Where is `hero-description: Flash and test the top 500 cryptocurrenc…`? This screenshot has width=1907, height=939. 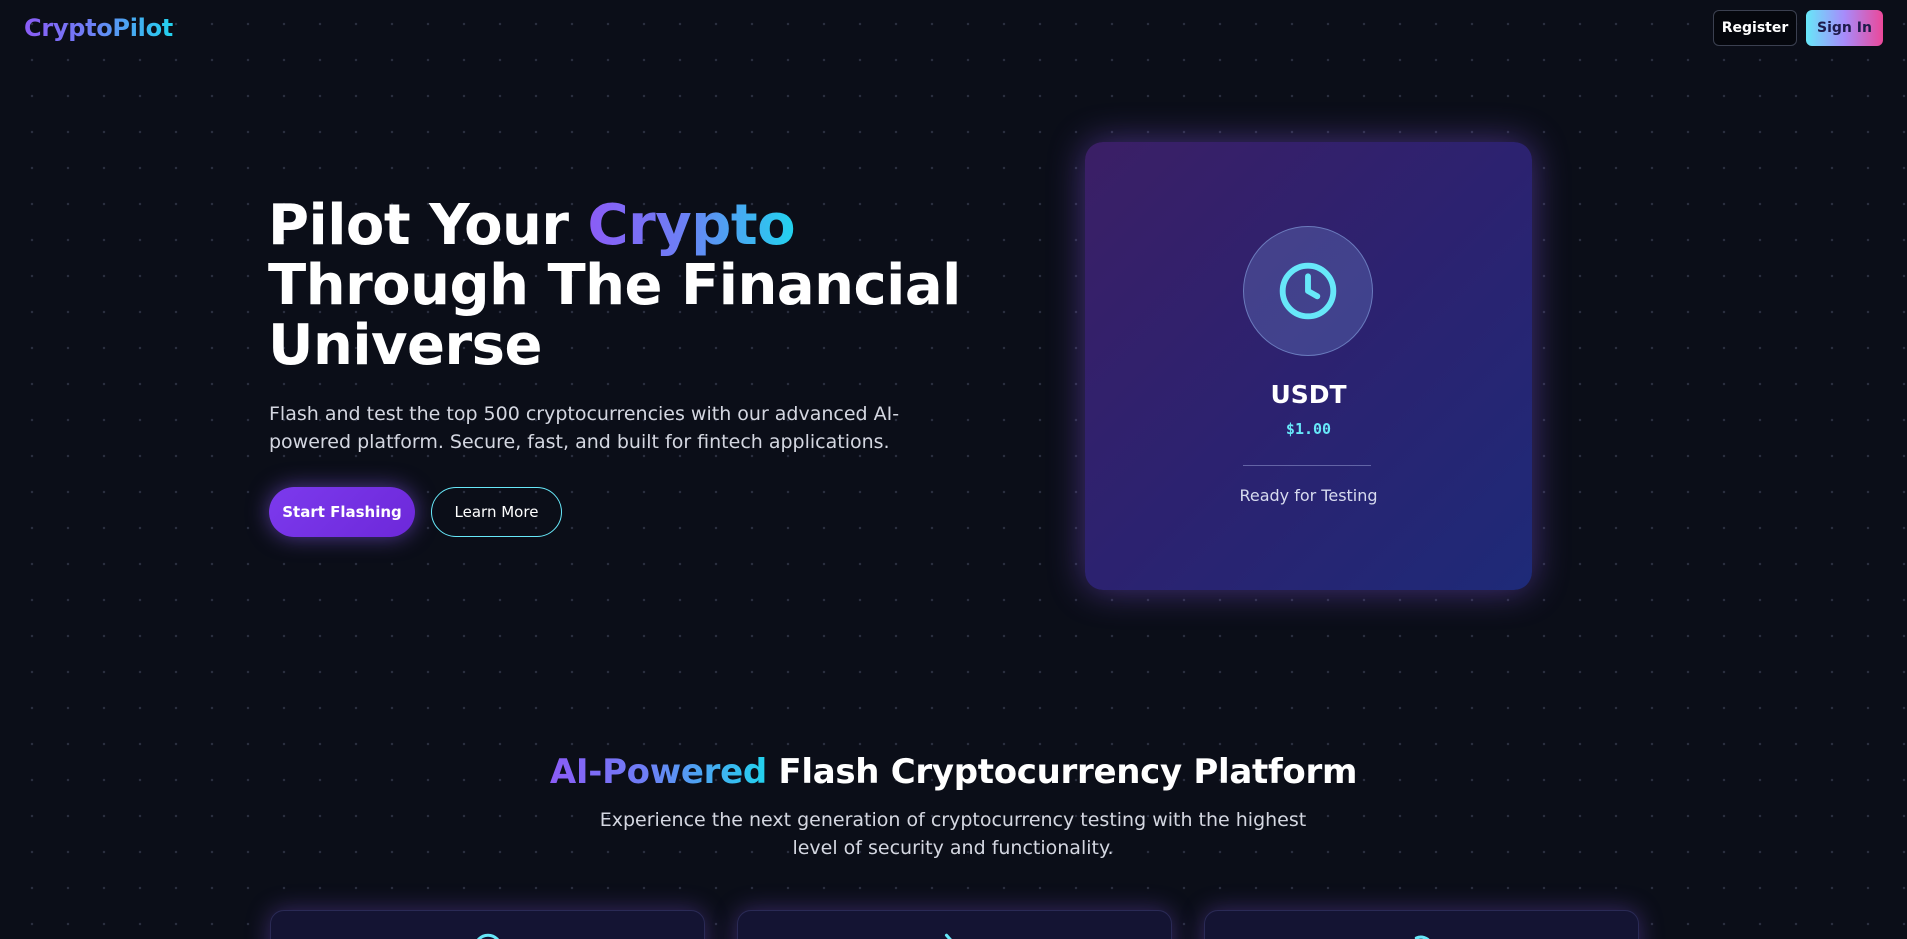
hero-description: Flash and test the top 500 cryptocurrenc… is located at coordinates (584, 428).